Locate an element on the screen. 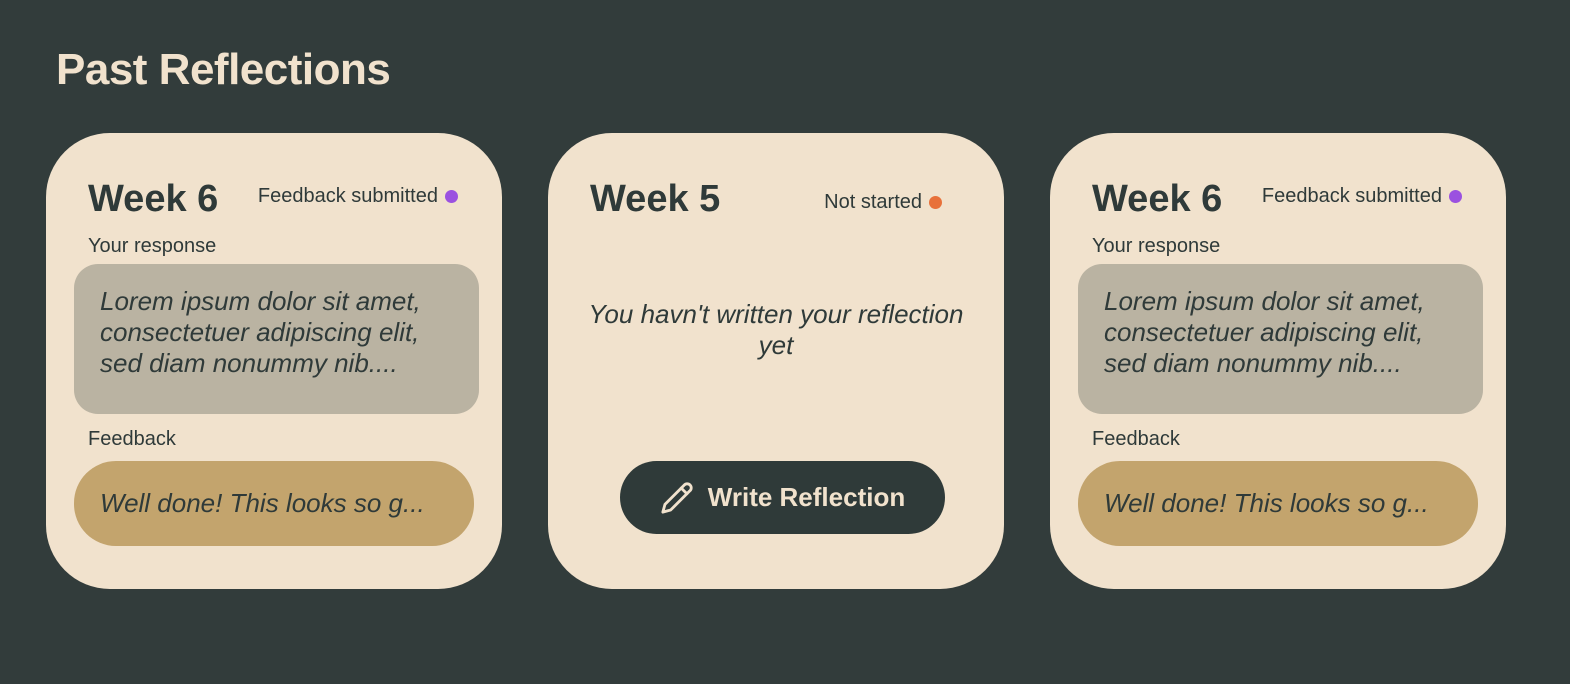 This screenshot has width=1570, height=684. empty-message: You havn't written your reflection yet is located at coordinates (776, 329).